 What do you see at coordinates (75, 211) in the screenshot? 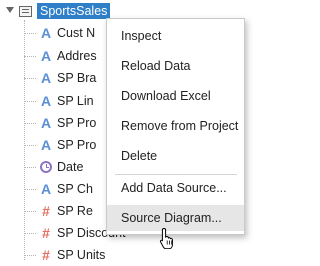
I see `tree-item-label: SP Re` at bounding box center [75, 211].